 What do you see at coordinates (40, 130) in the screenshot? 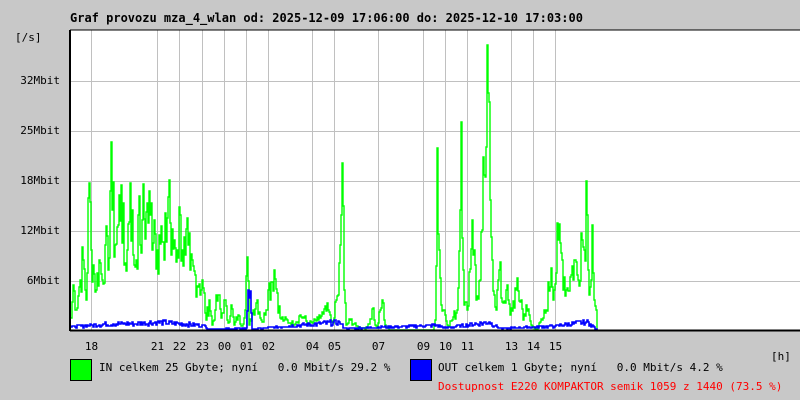
I see `y-tick-label: 25Mbit` at bounding box center [40, 130].